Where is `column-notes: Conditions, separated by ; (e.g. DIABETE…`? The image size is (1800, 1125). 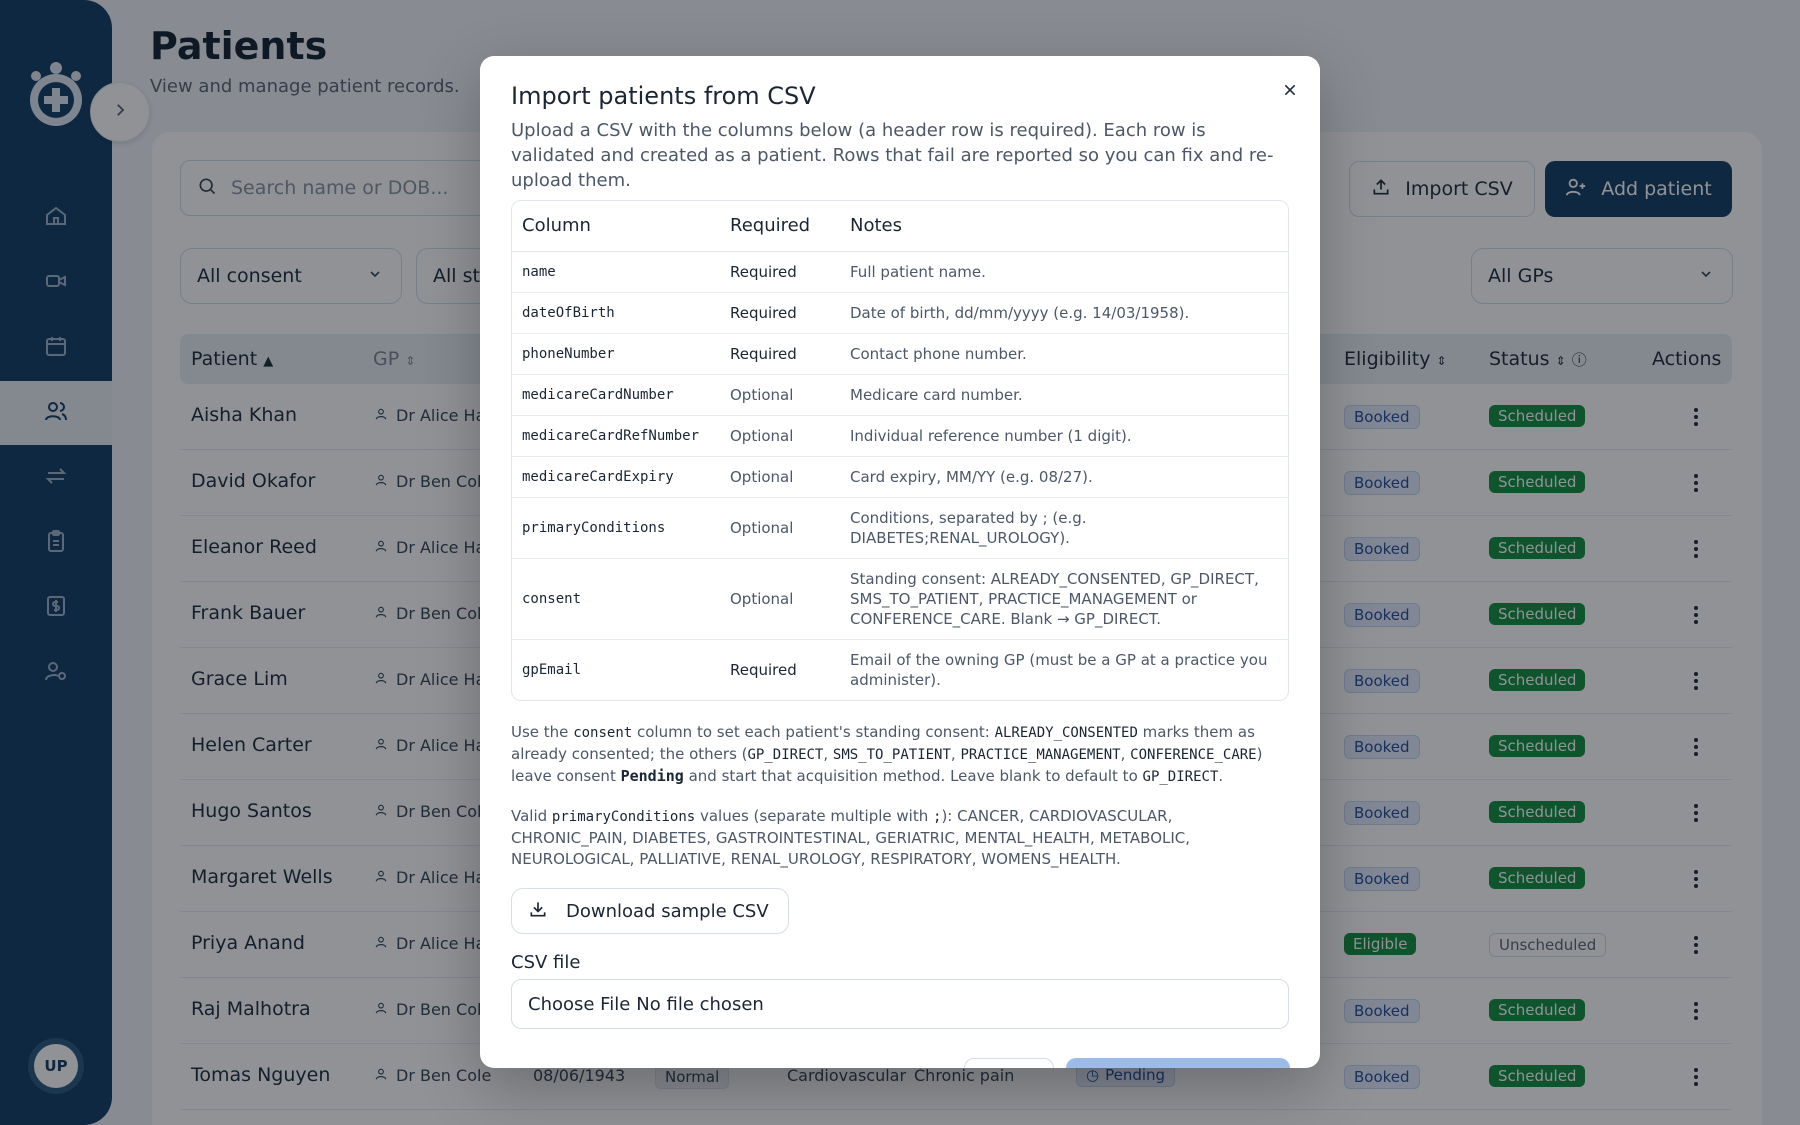 column-notes: Conditions, separated by ; (e.g. DIABETE… is located at coordinates (1064, 527).